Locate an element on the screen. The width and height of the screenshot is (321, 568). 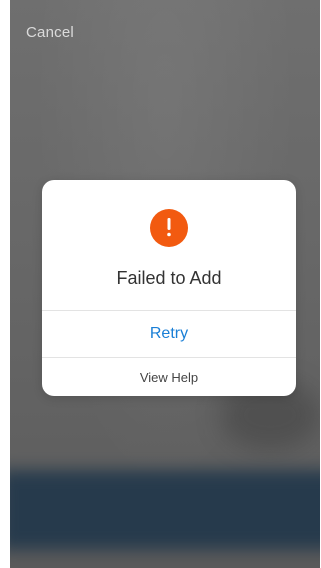
dialog-title: Failed to Add is located at coordinates (169, 278).